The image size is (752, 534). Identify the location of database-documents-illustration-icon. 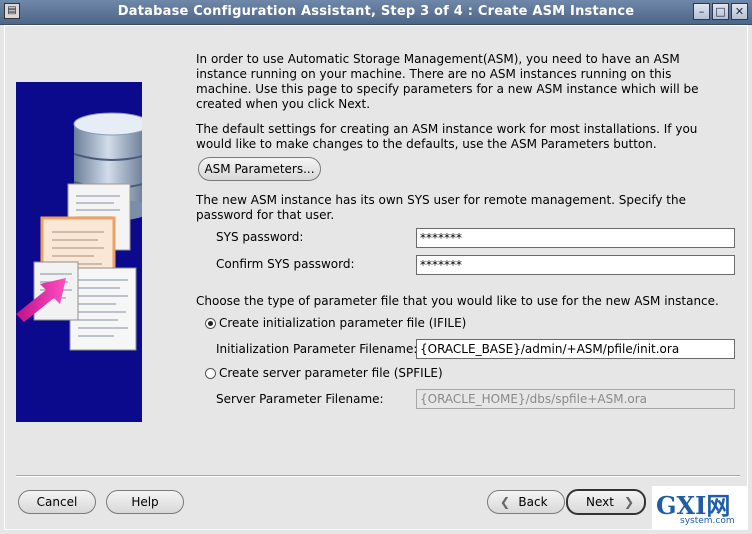
(79, 231).